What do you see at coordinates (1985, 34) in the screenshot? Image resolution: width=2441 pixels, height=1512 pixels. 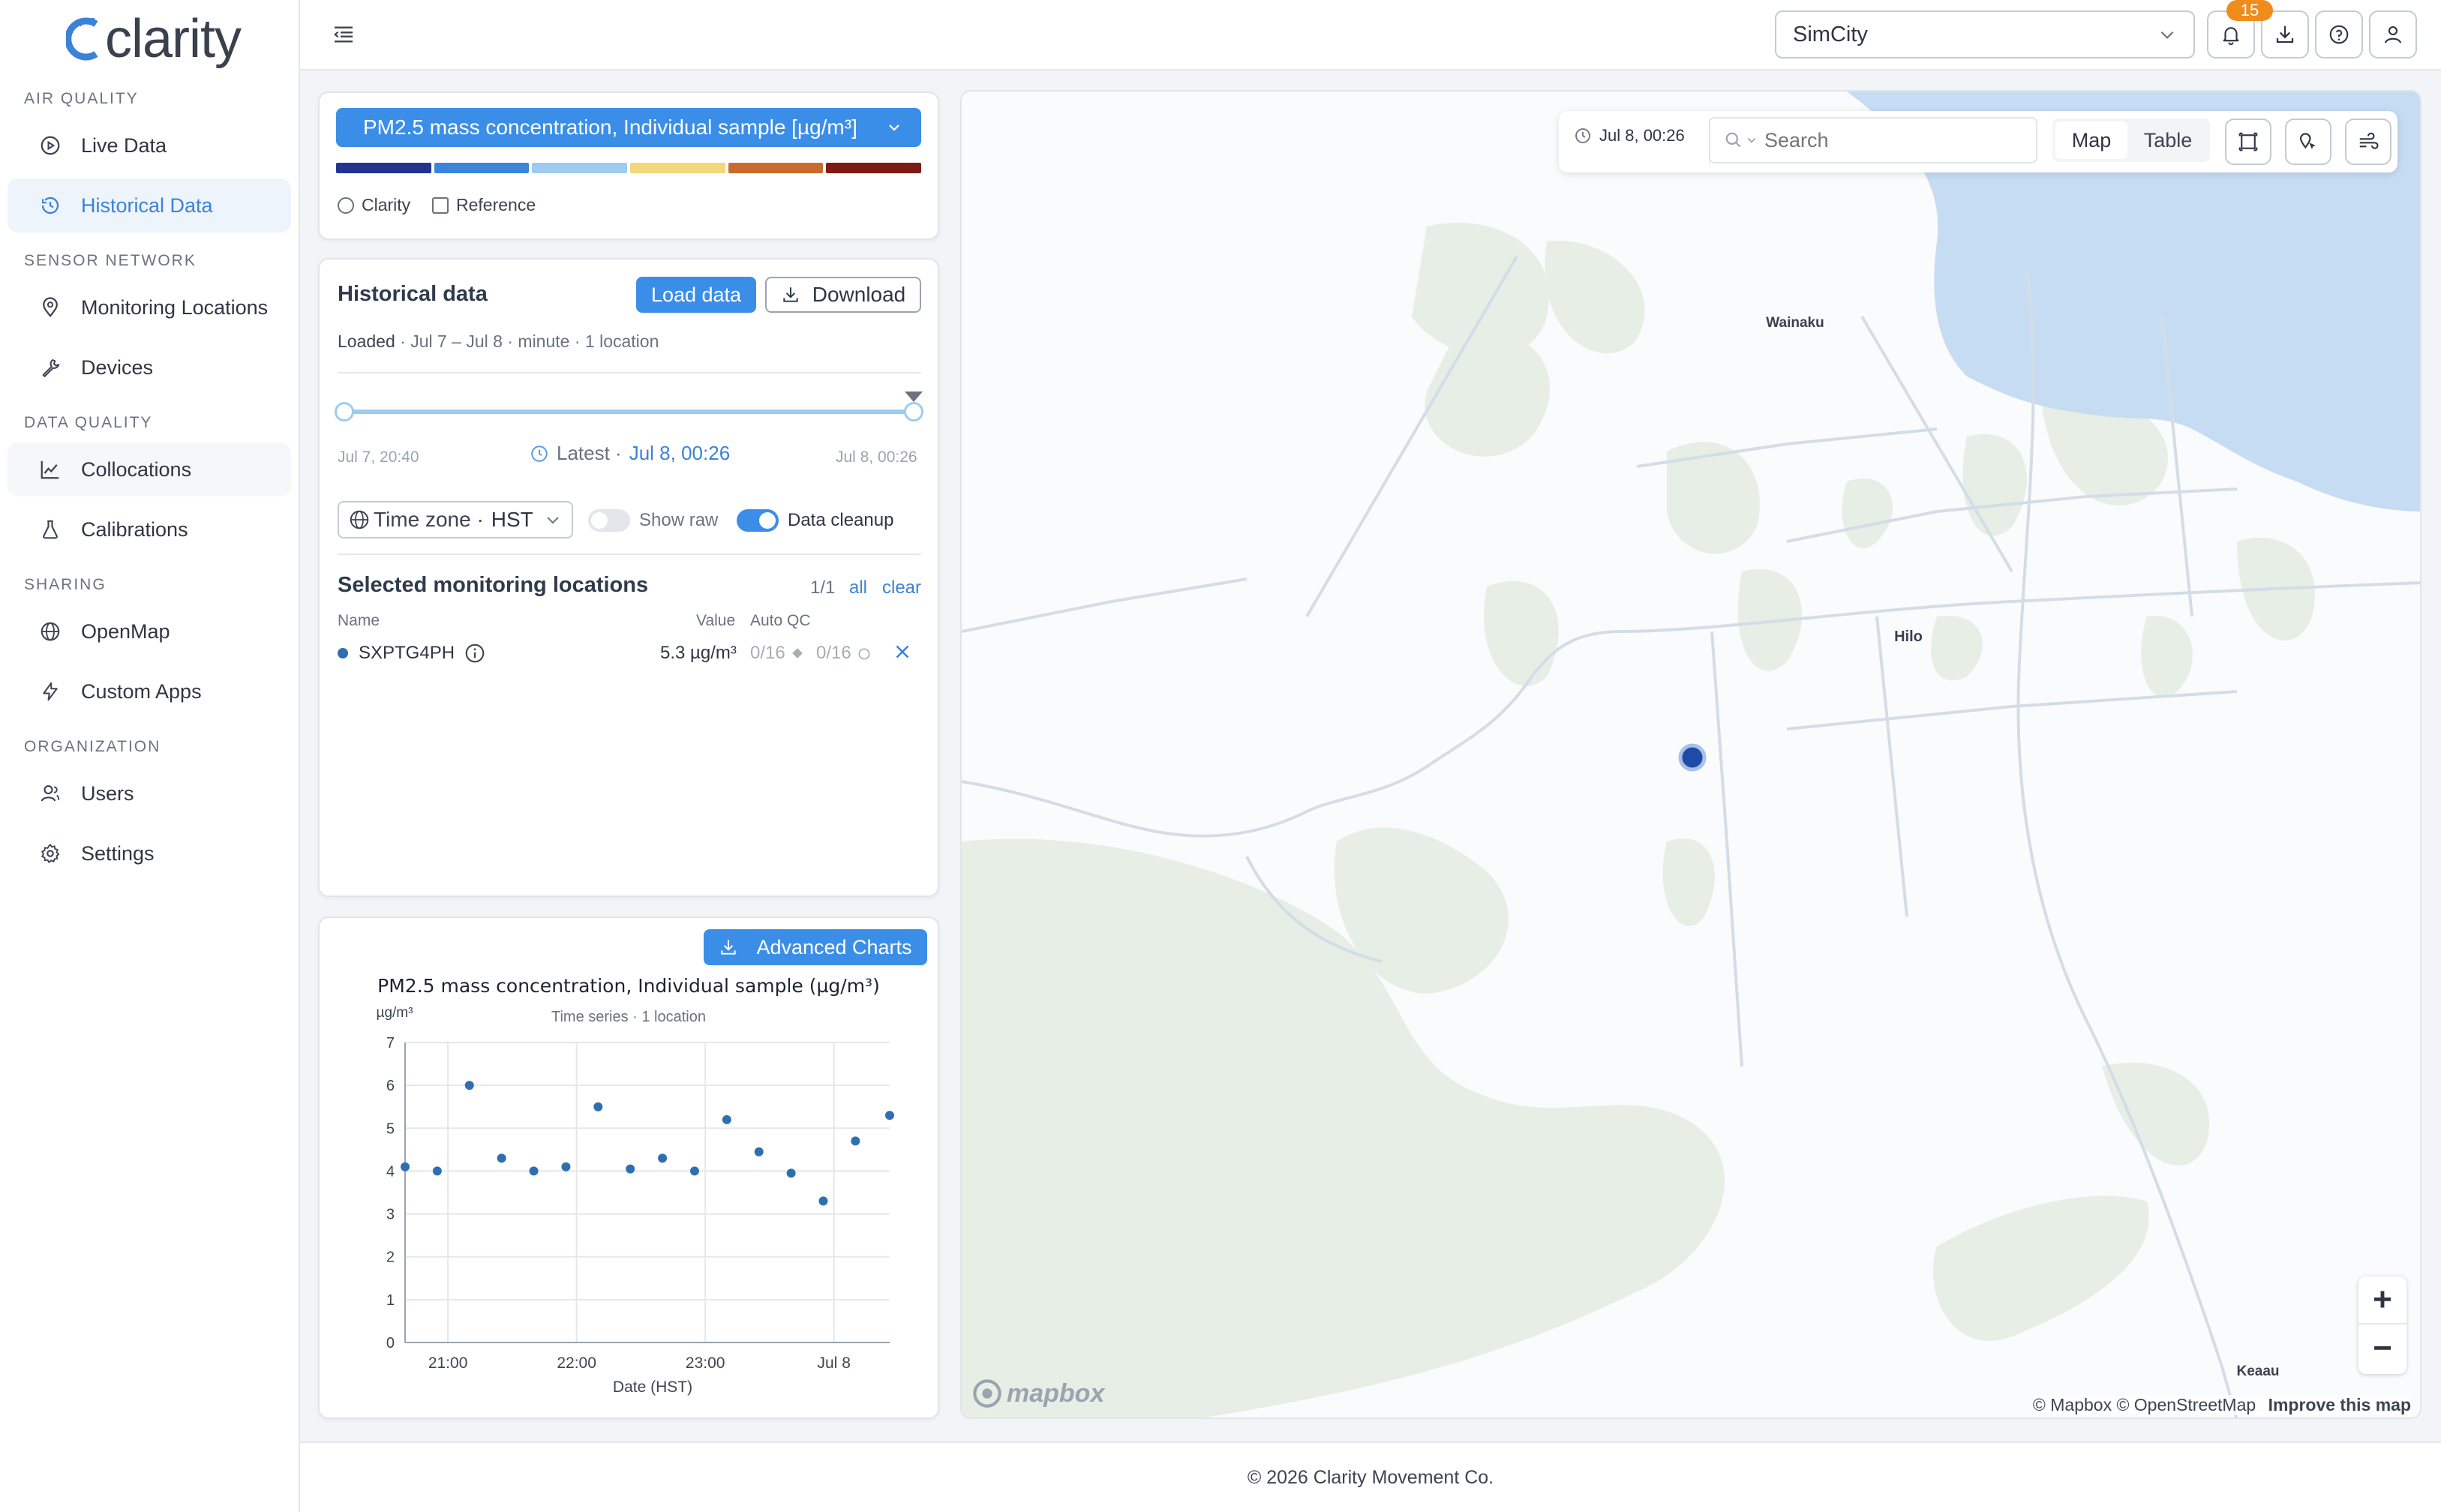 I see `organization-select: SimCity` at bounding box center [1985, 34].